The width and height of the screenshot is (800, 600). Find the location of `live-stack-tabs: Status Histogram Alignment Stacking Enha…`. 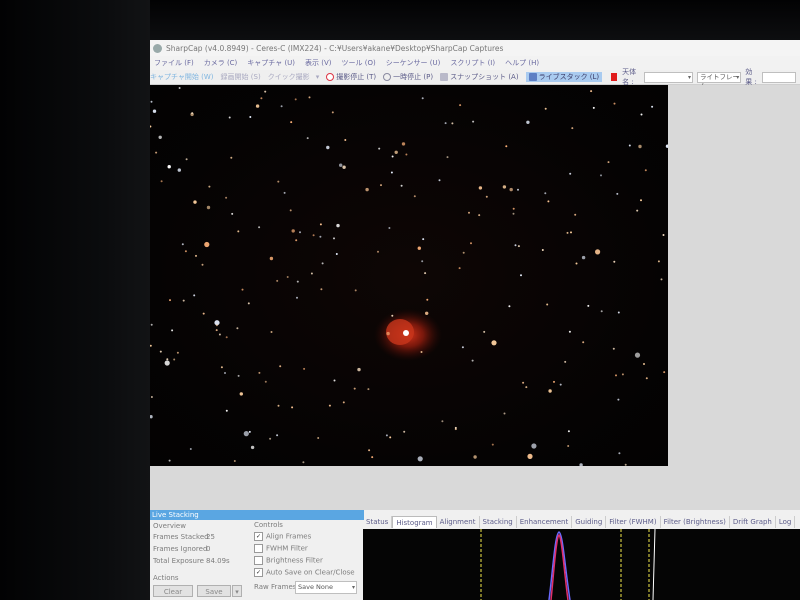

live-stack-tabs: Status Histogram Alignment Stacking Enha… is located at coordinates (581, 522).